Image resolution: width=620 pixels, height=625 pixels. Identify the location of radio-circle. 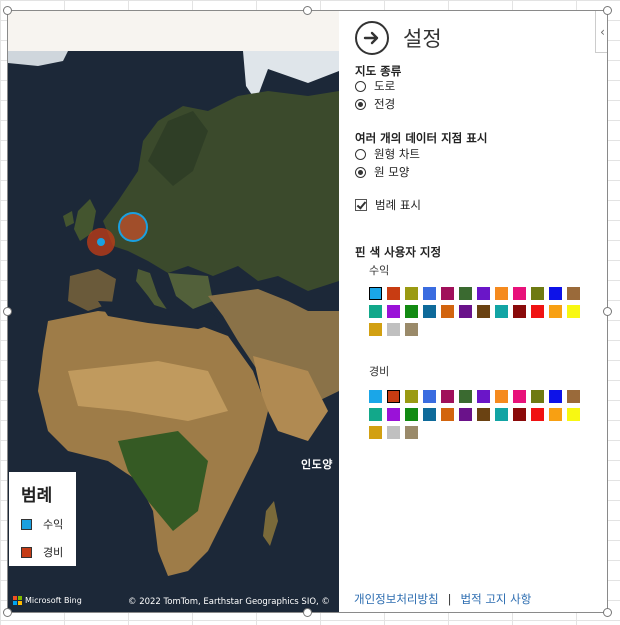
(360, 172).